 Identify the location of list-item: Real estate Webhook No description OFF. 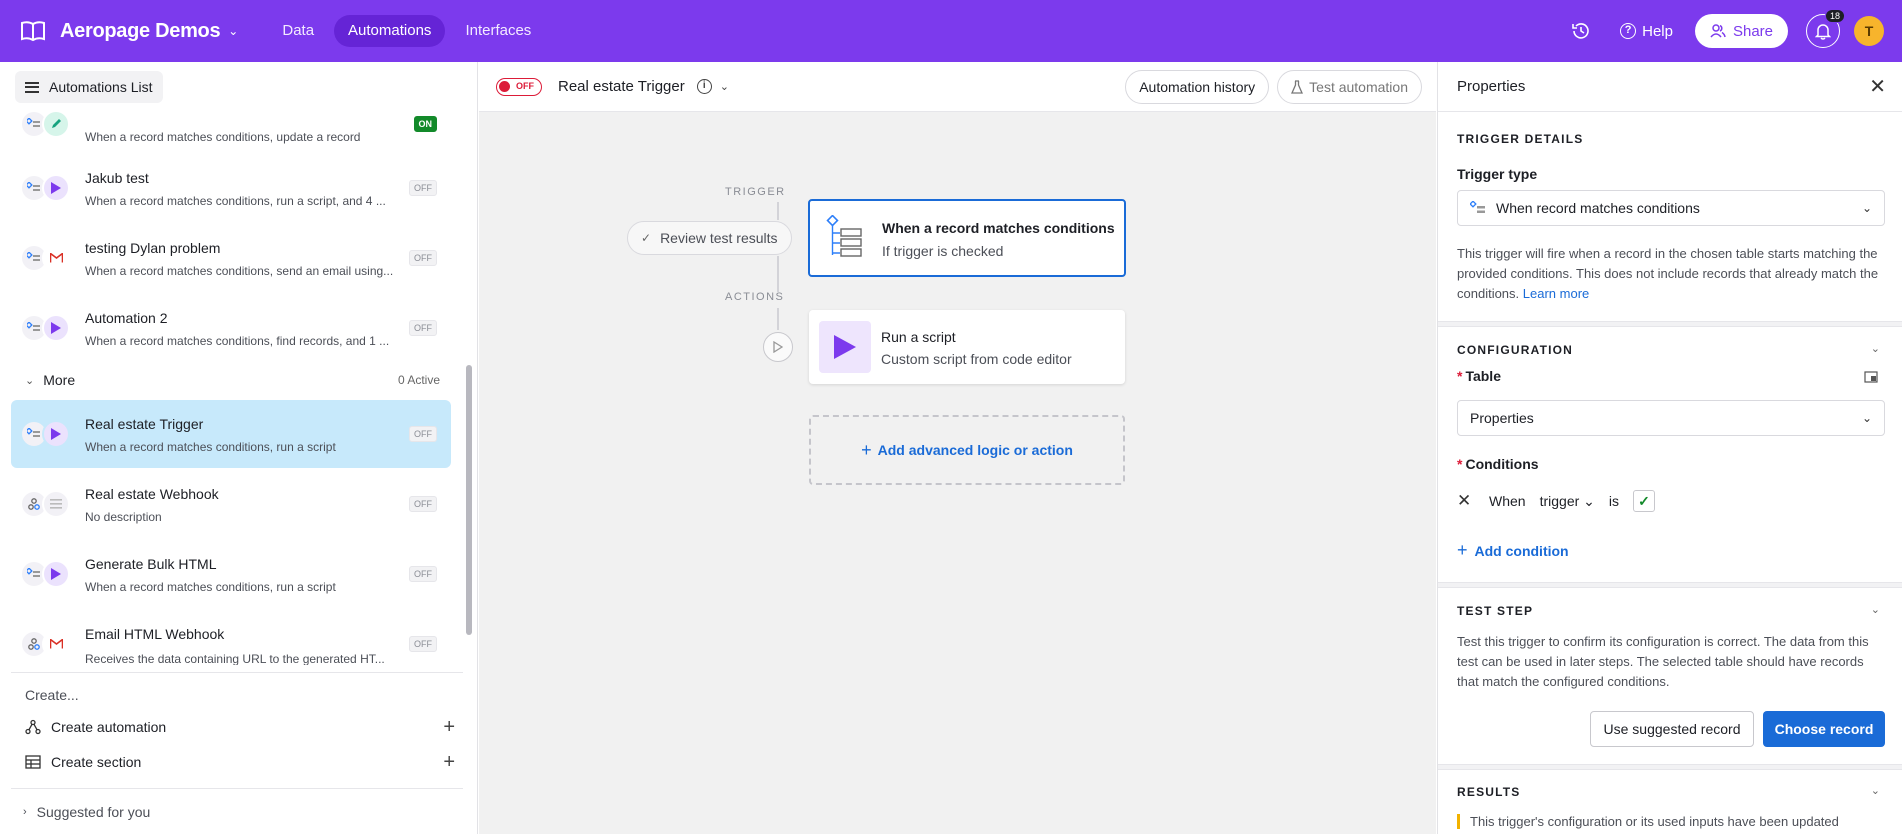
(231, 504).